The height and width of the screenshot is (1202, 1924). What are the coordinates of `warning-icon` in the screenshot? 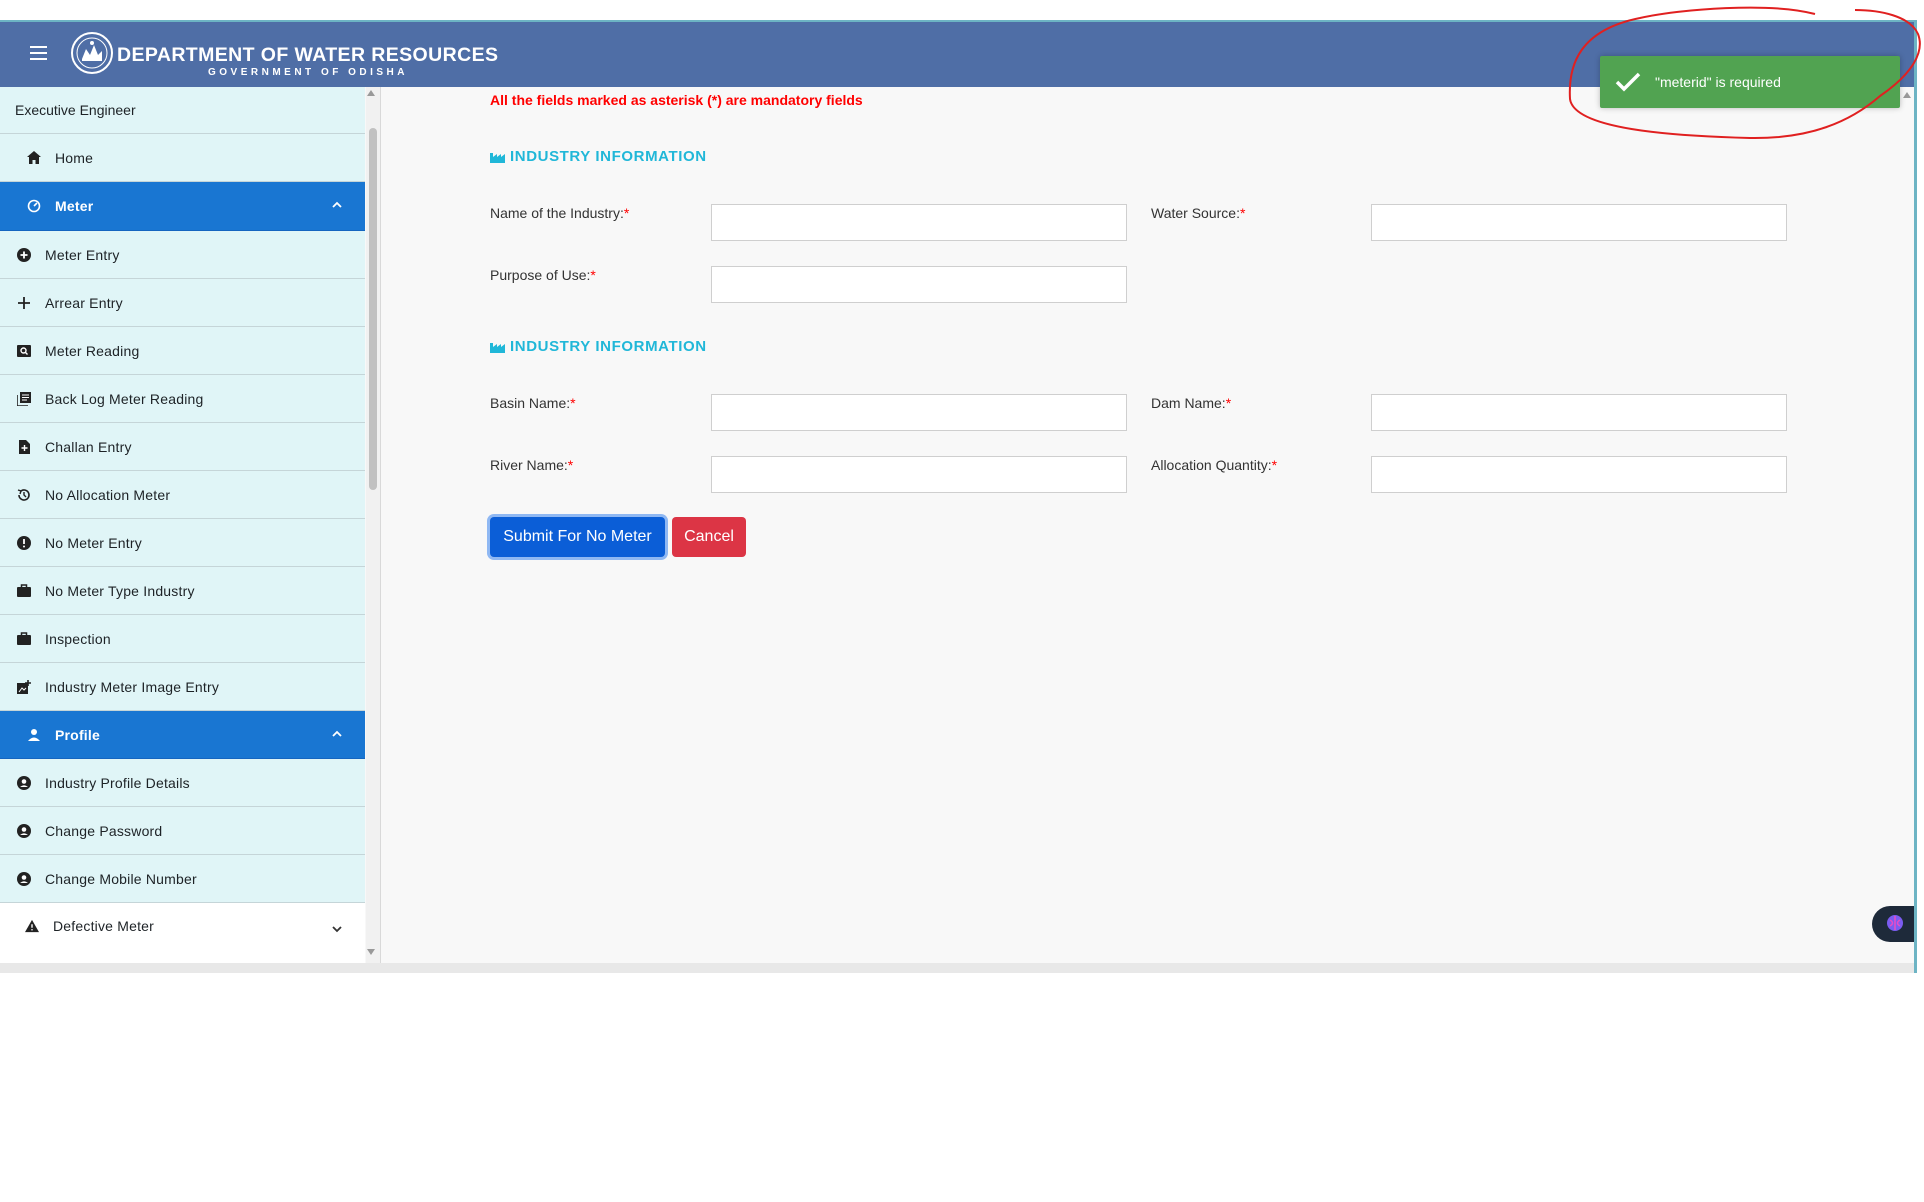 It's located at (32, 926).